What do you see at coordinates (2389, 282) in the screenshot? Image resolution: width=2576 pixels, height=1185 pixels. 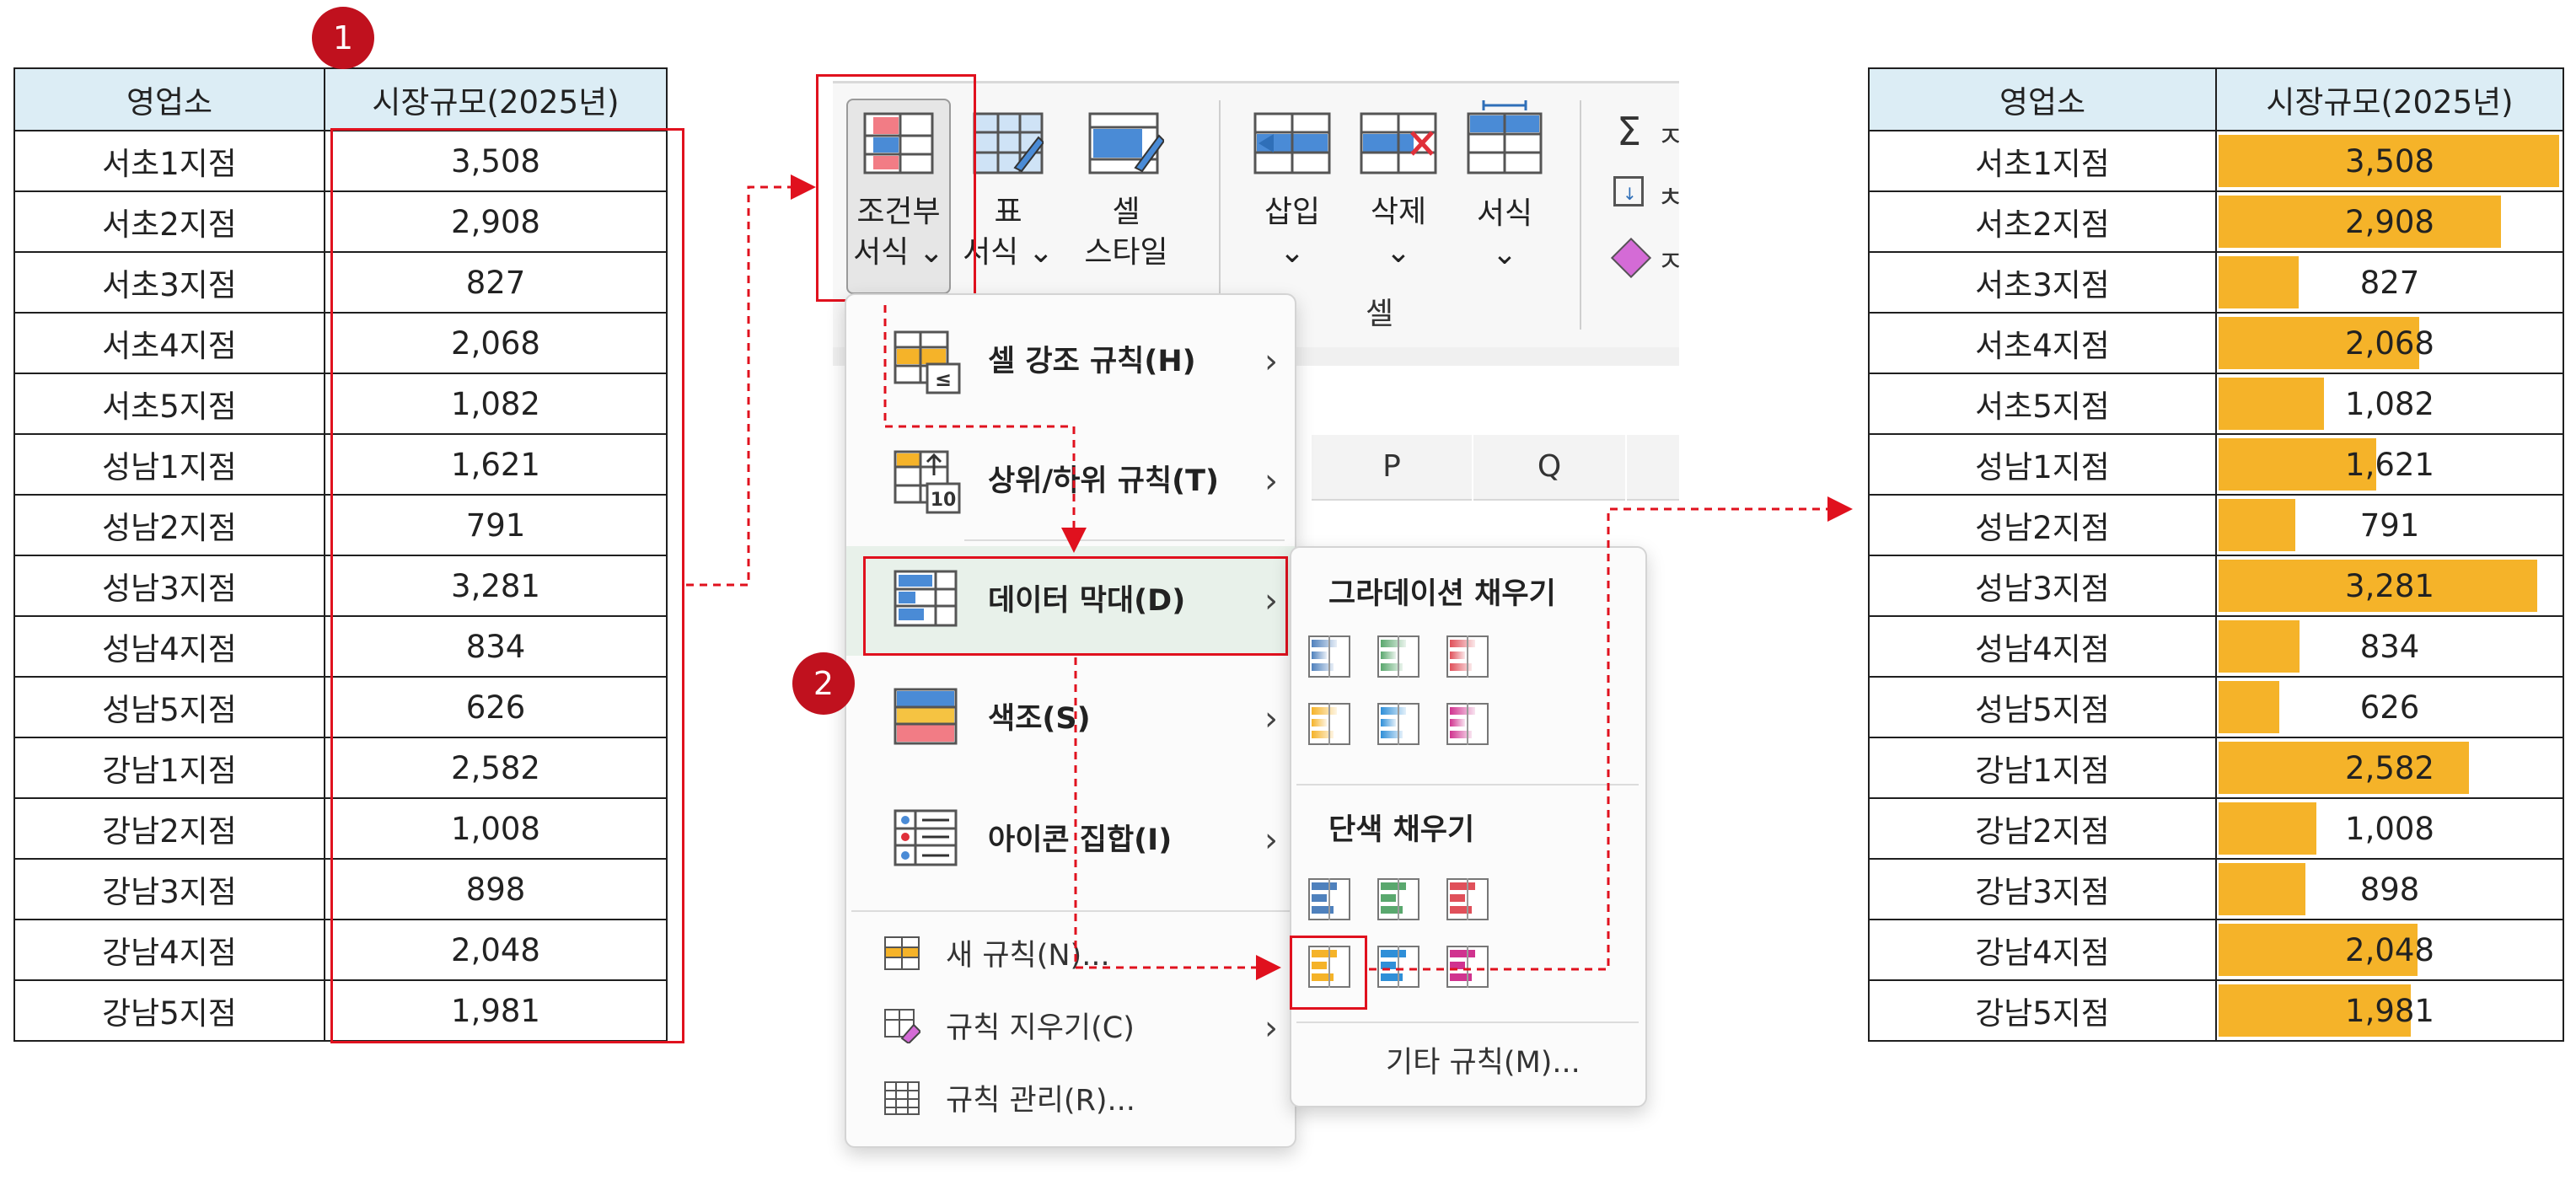 I see `market-size-value: 827` at bounding box center [2389, 282].